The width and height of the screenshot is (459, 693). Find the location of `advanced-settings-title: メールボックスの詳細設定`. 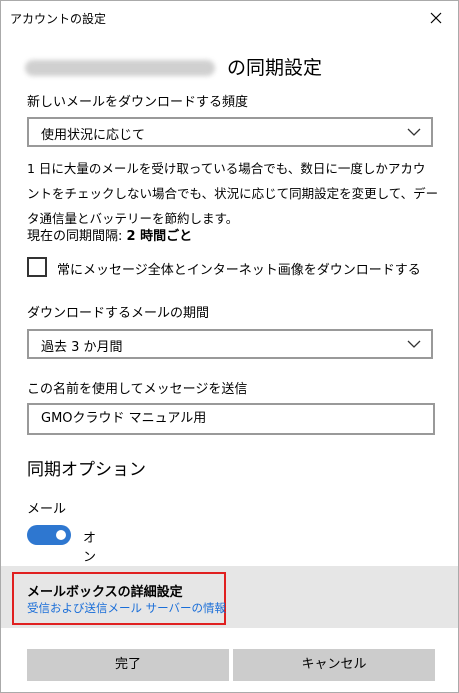

advanced-settings-title: メールボックスの詳細設定 is located at coordinates (105, 592).